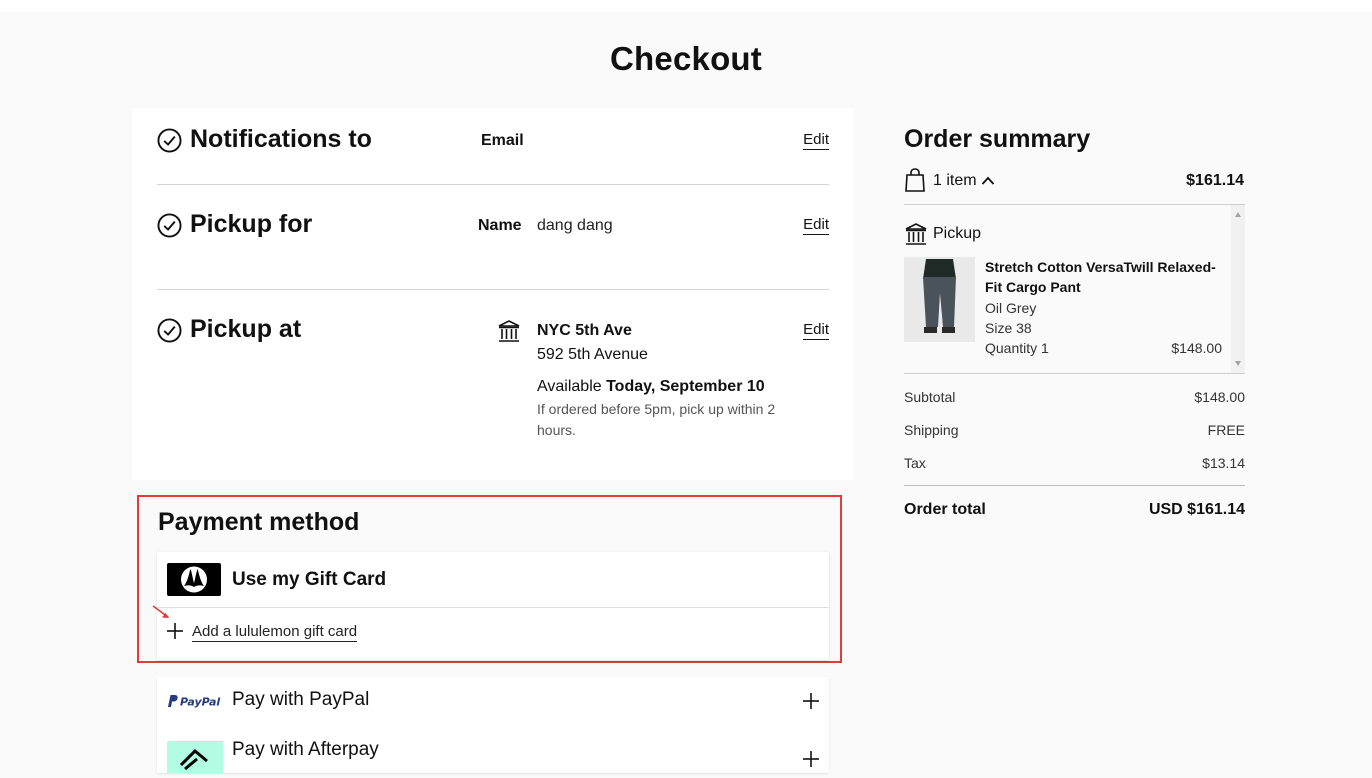  I want to click on afterpay-label: Pay with Afterpay, so click(305, 749).